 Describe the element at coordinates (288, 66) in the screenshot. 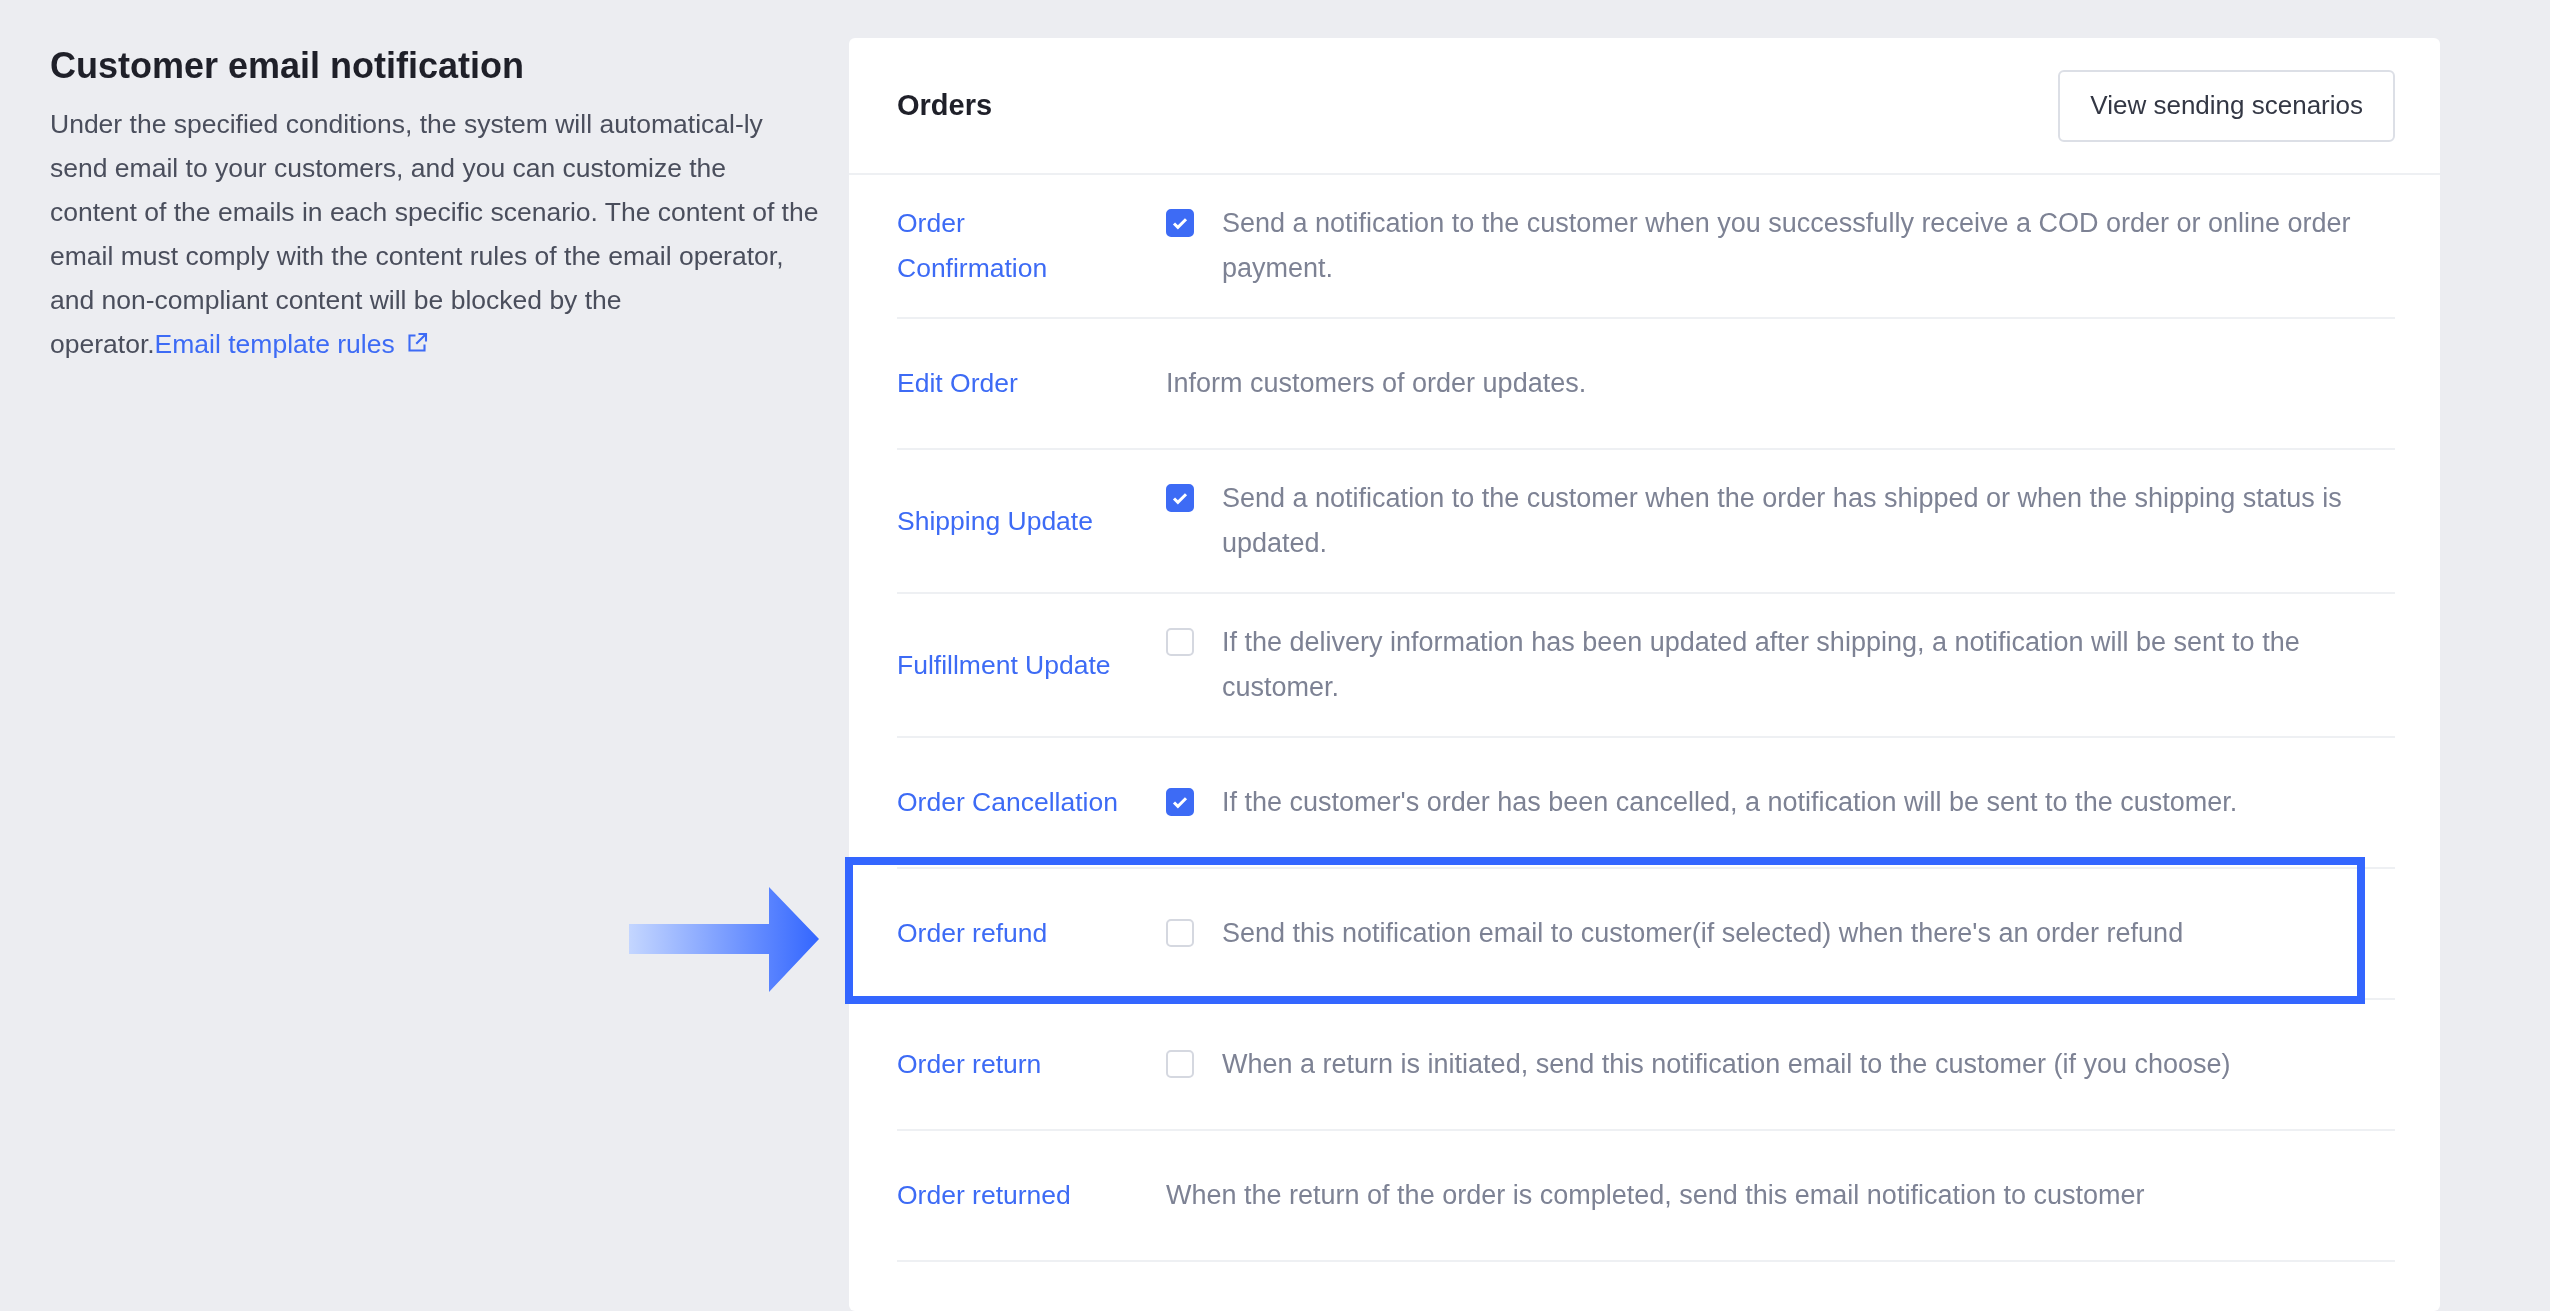

I see `section-title: Customer email notification` at that location.